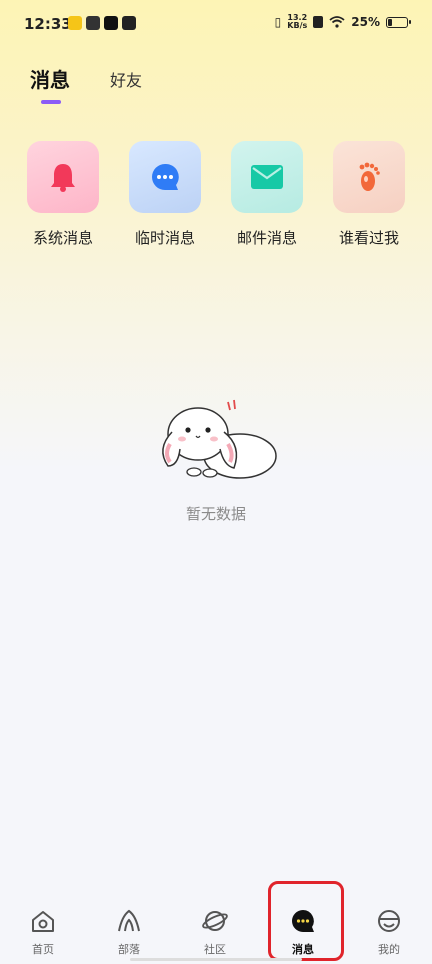 This screenshot has height=964, width=432. Describe the element at coordinates (278, 22) in the screenshot. I see `vibrate-icon: ▯` at that location.